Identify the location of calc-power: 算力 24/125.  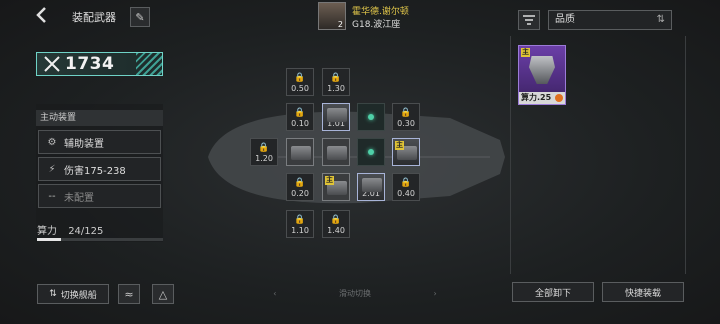
(70, 229).